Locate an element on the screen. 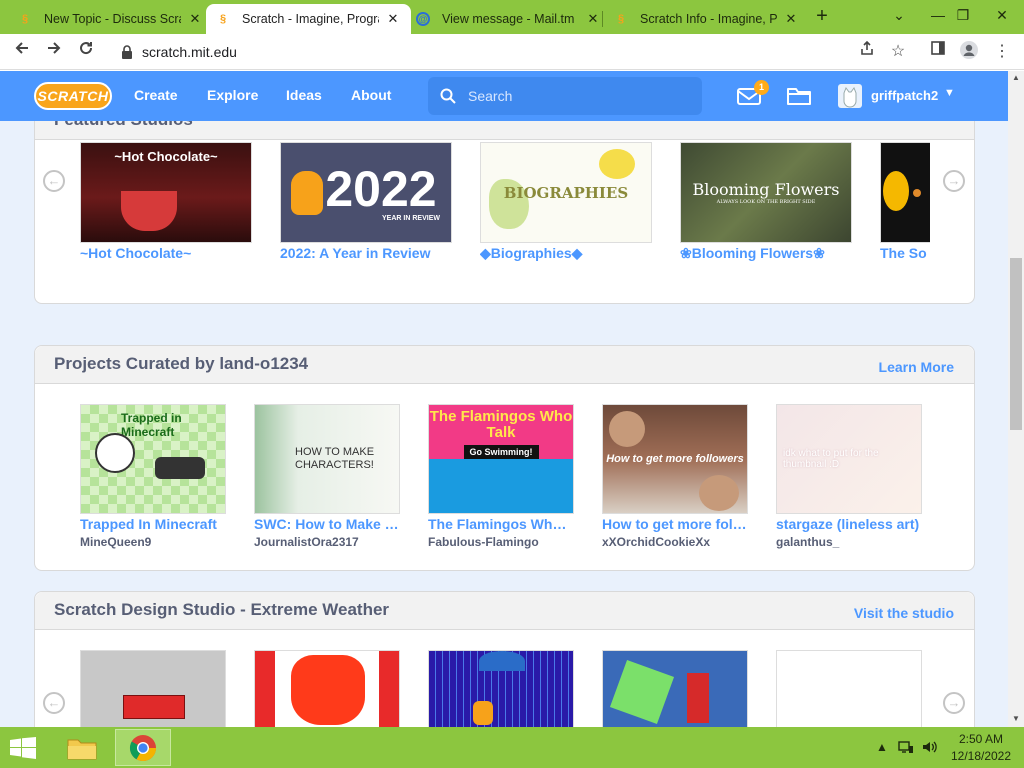 This screenshot has height=768, width=1024. reload-icon is located at coordinates (86, 52).